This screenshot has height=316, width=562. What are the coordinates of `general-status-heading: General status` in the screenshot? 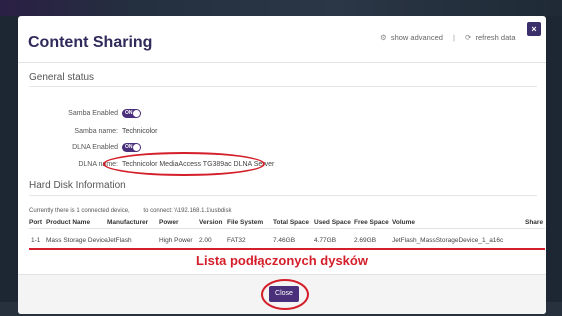 It's located at (62, 77).